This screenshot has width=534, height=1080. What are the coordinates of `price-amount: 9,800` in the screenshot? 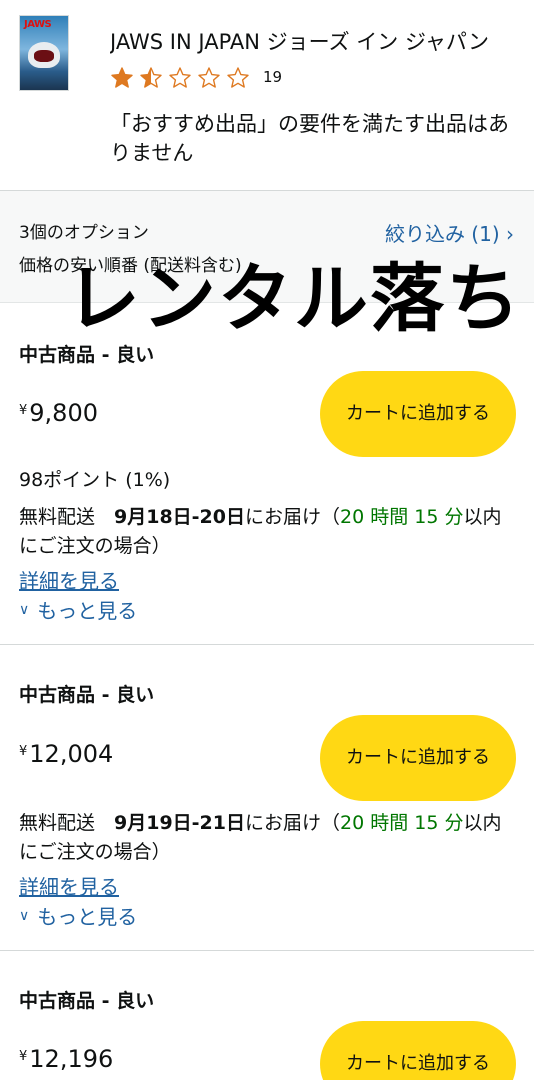 It's located at (63, 413).